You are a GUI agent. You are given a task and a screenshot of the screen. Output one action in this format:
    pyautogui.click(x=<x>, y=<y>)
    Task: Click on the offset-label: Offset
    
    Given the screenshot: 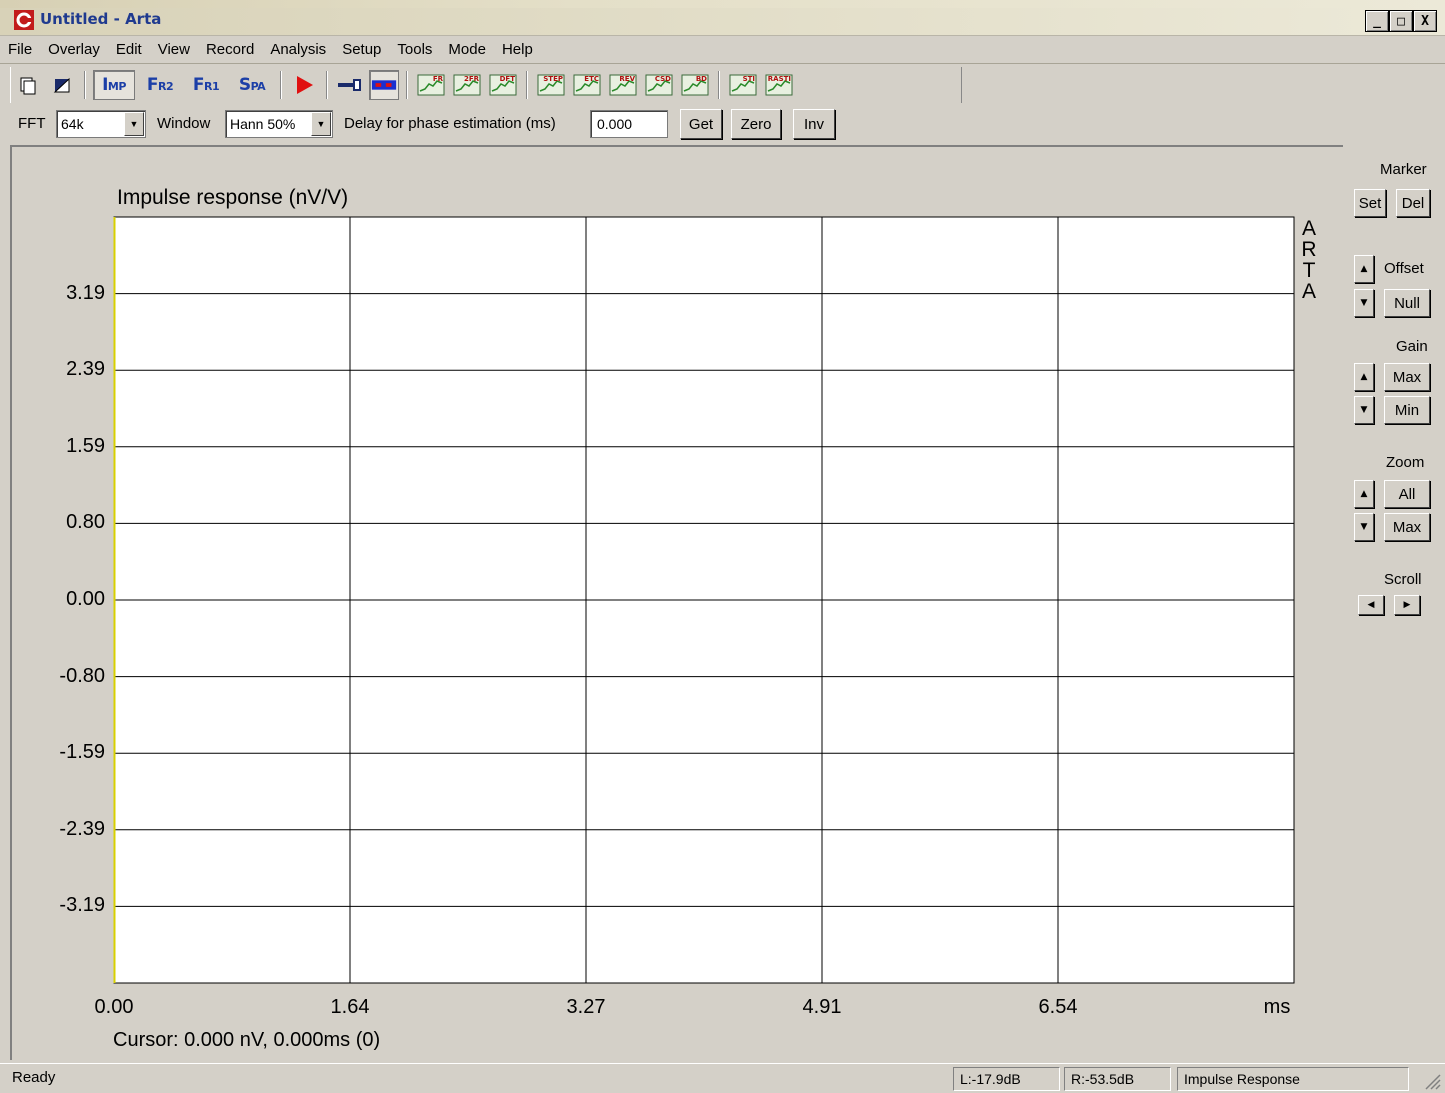 What is the action you would take?
    pyautogui.click(x=1404, y=268)
    